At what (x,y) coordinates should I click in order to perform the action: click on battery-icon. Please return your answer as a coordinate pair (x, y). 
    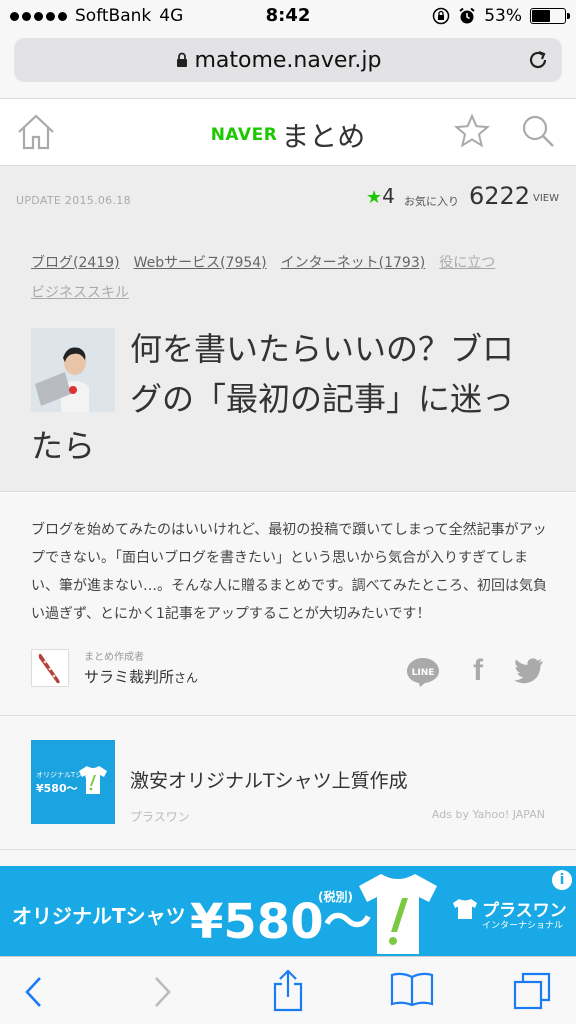
    Looking at the image, I should click on (550, 16).